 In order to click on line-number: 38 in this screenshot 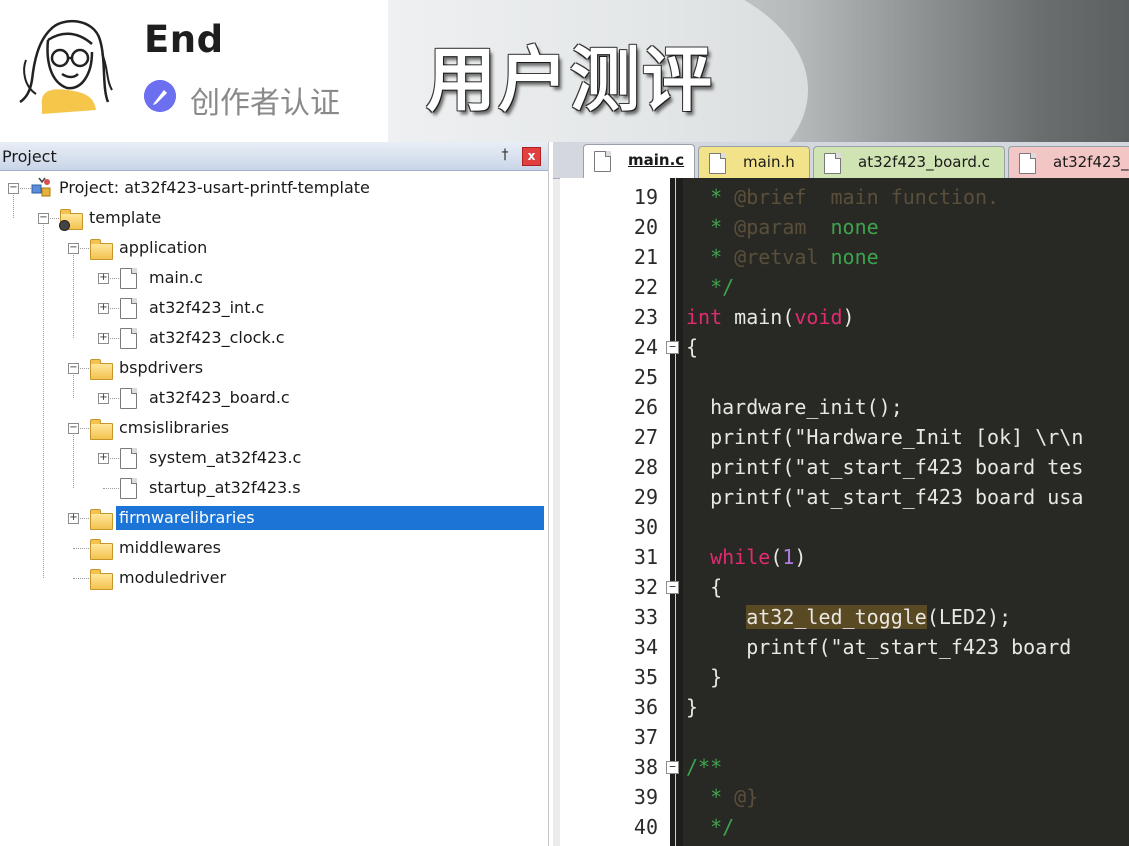, I will do `click(645, 767)`.